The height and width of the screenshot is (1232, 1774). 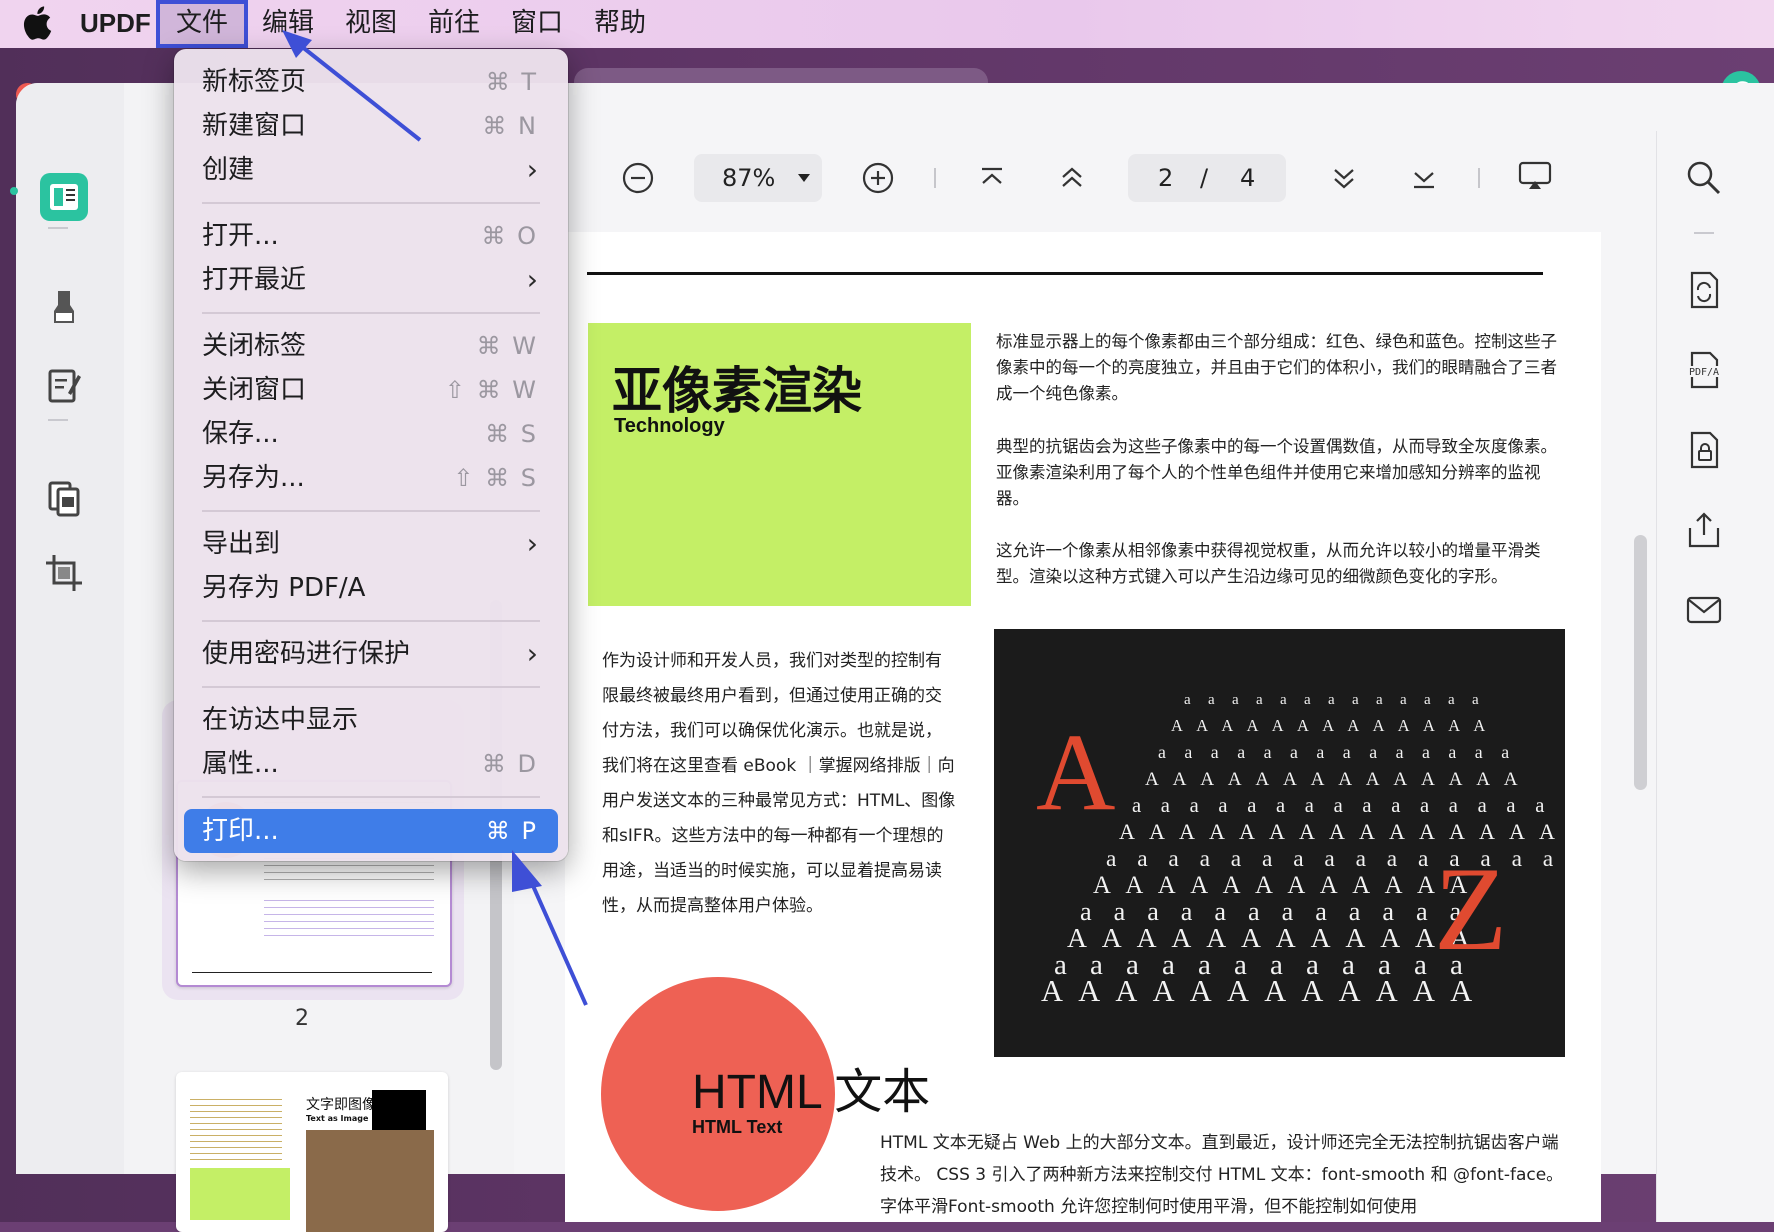 What do you see at coordinates (374, 434) in the screenshot?
I see `menu-item-save: 保存... ⌘ S` at bounding box center [374, 434].